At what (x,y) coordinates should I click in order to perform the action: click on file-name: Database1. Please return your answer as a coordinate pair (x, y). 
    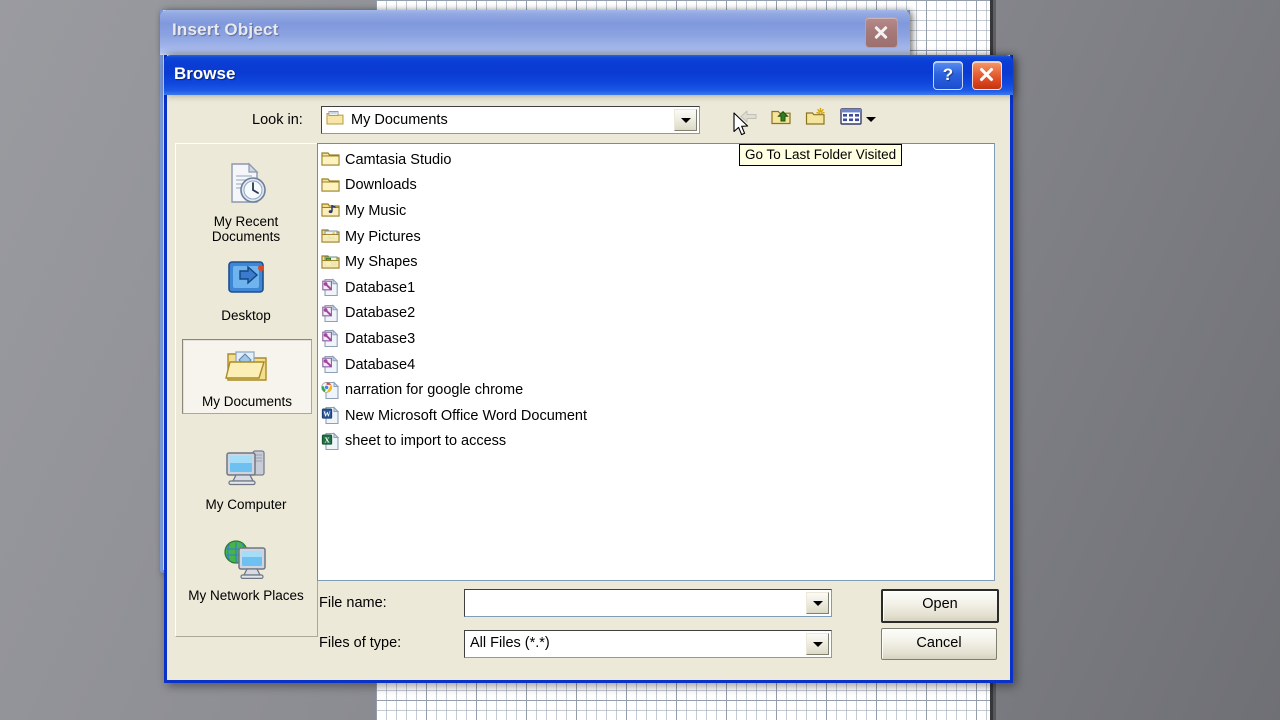
    Looking at the image, I should click on (380, 287).